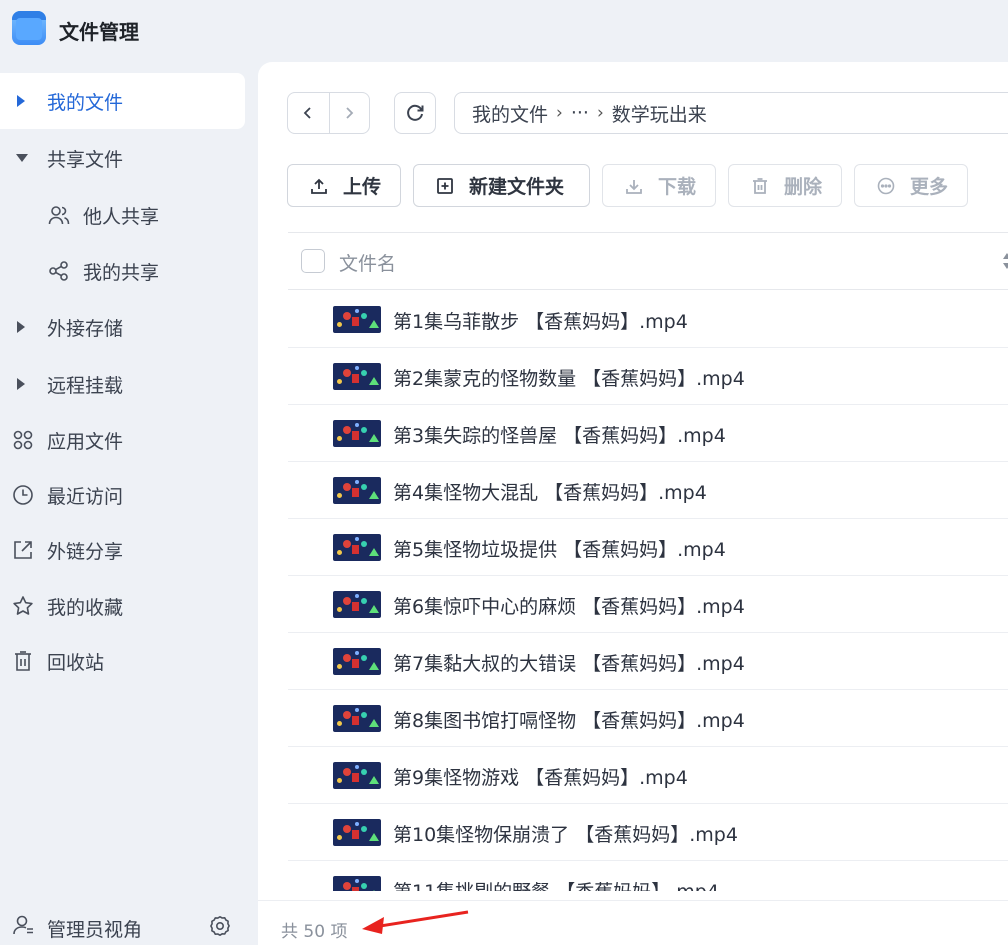 Image resolution: width=1008 pixels, height=945 pixels. What do you see at coordinates (540, 776) in the screenshot?
I see `file-name: 第9集怪物游戏 【香蕉妈妈】.mp4` at bounding box center [540, 776].